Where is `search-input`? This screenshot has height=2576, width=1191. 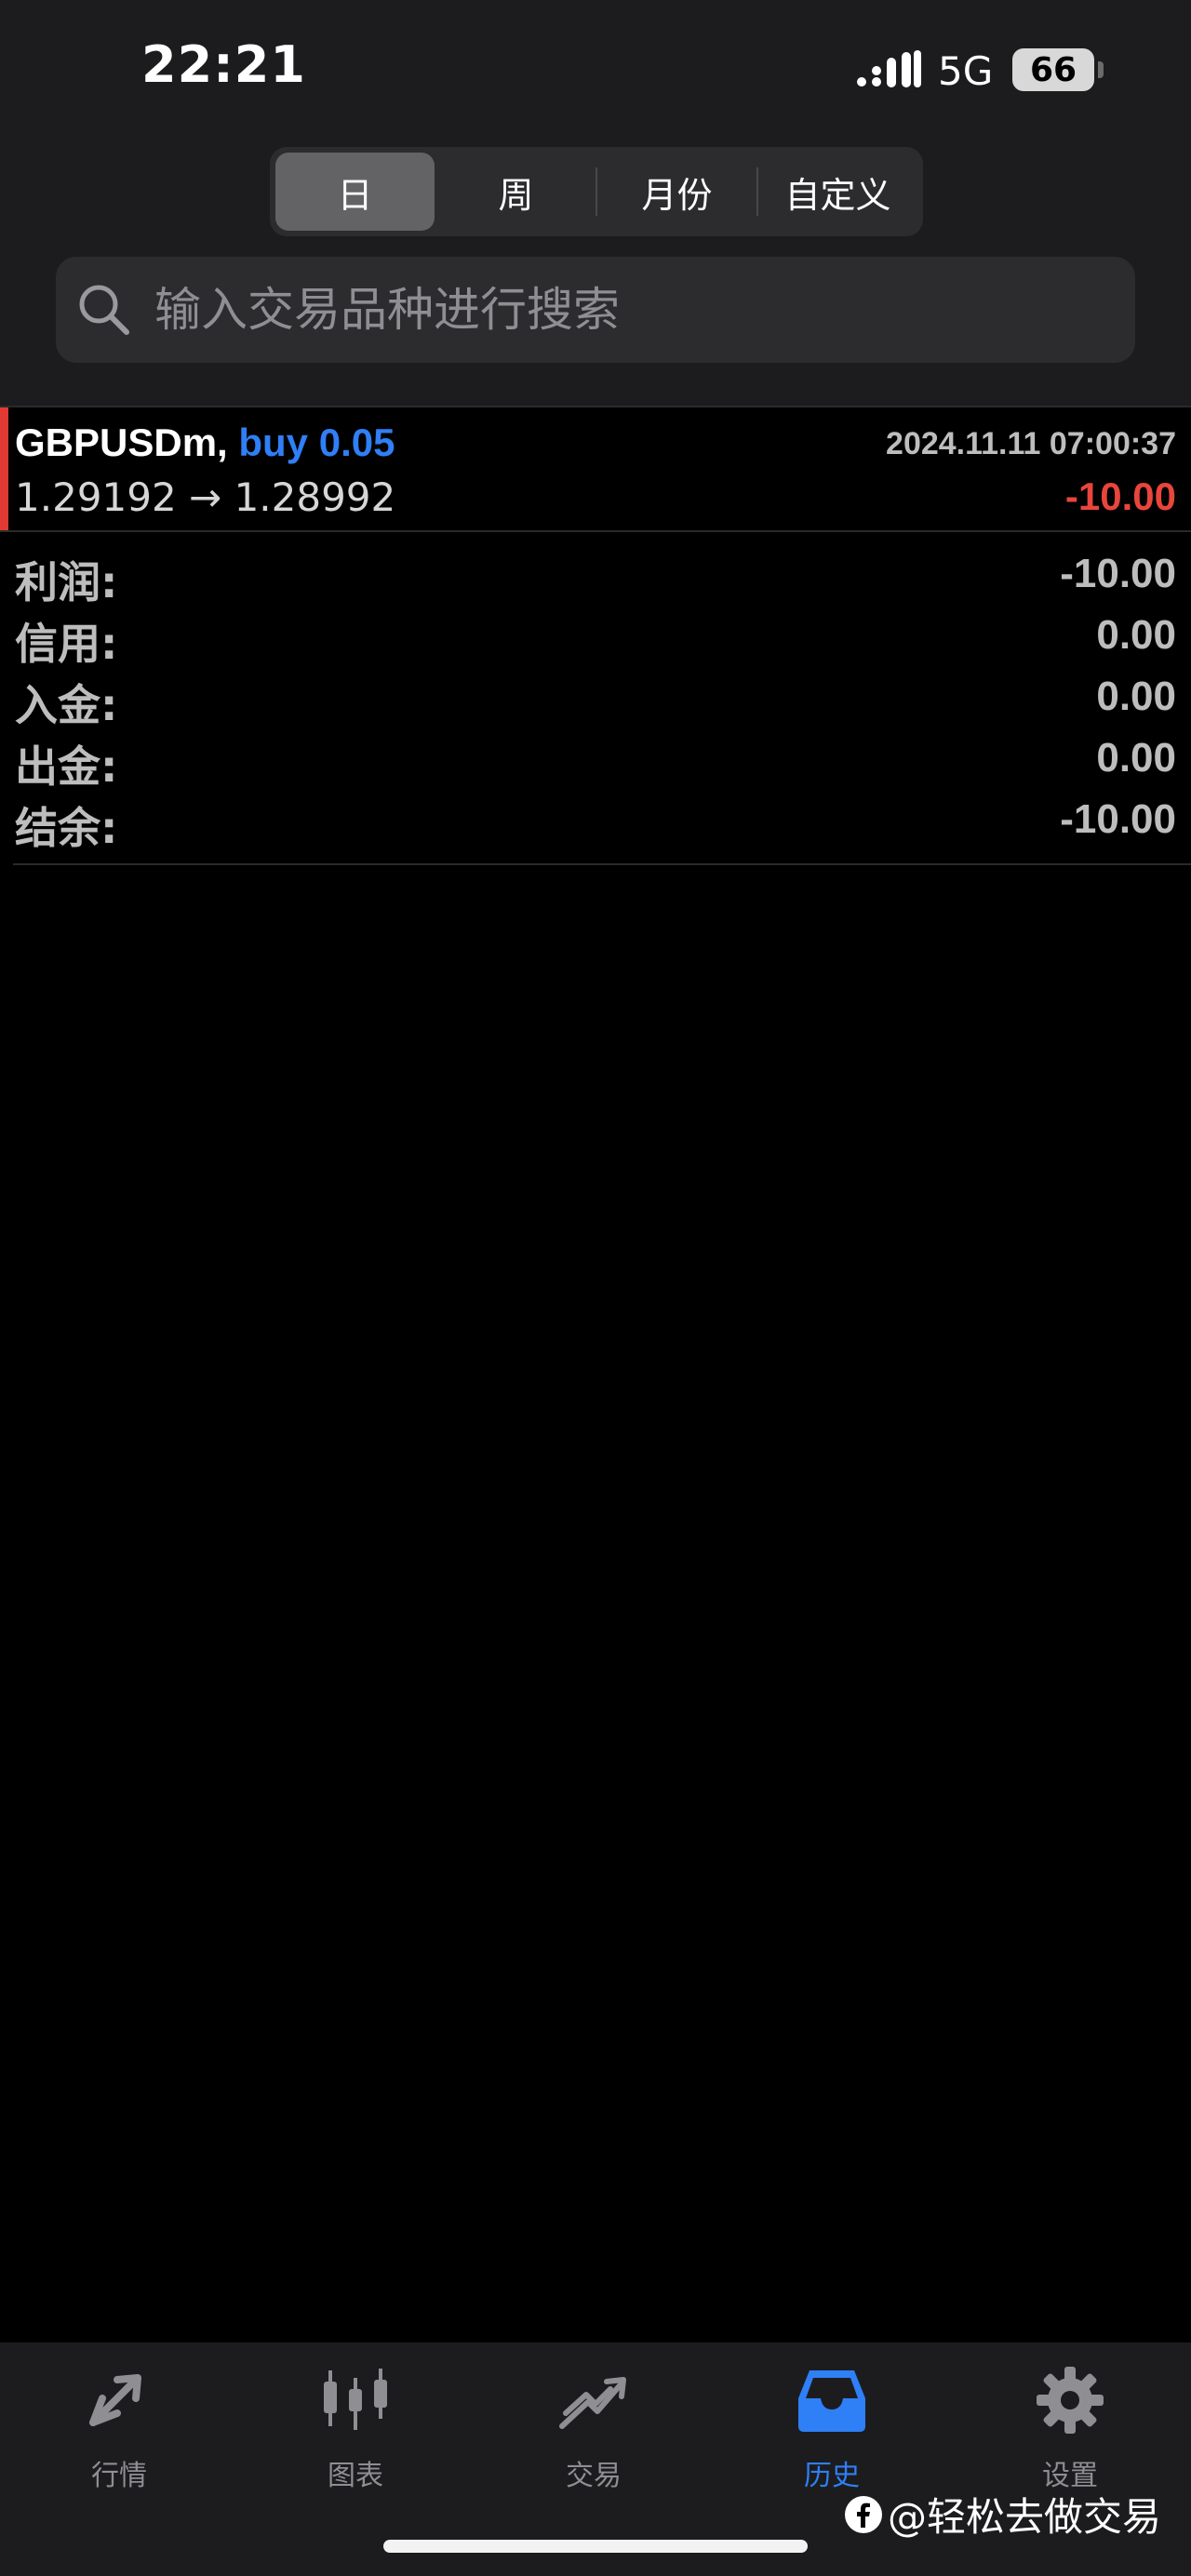
search-input is located at coordinates (629, 310).